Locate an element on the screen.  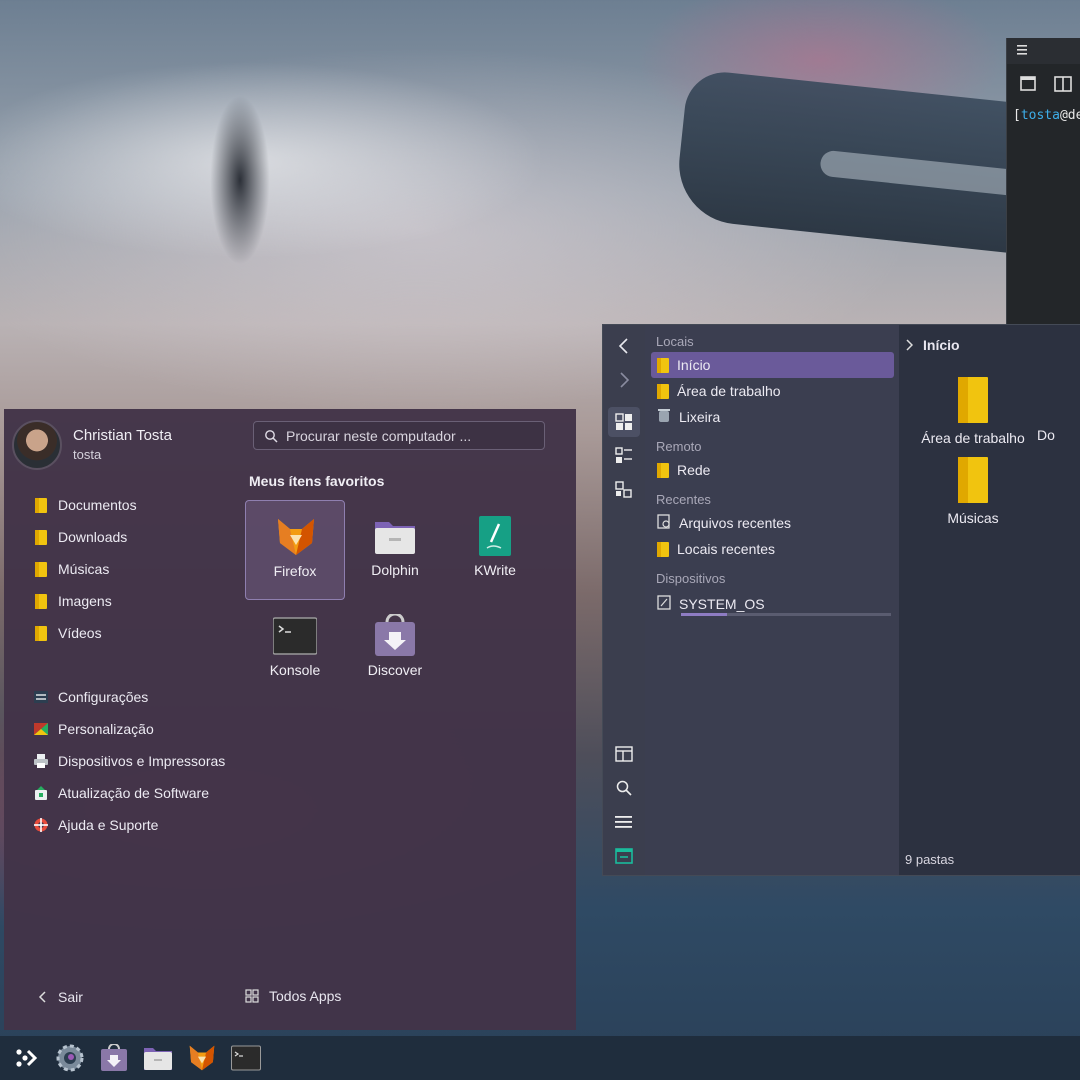
settings-icon is located at coordinates (41, 697).